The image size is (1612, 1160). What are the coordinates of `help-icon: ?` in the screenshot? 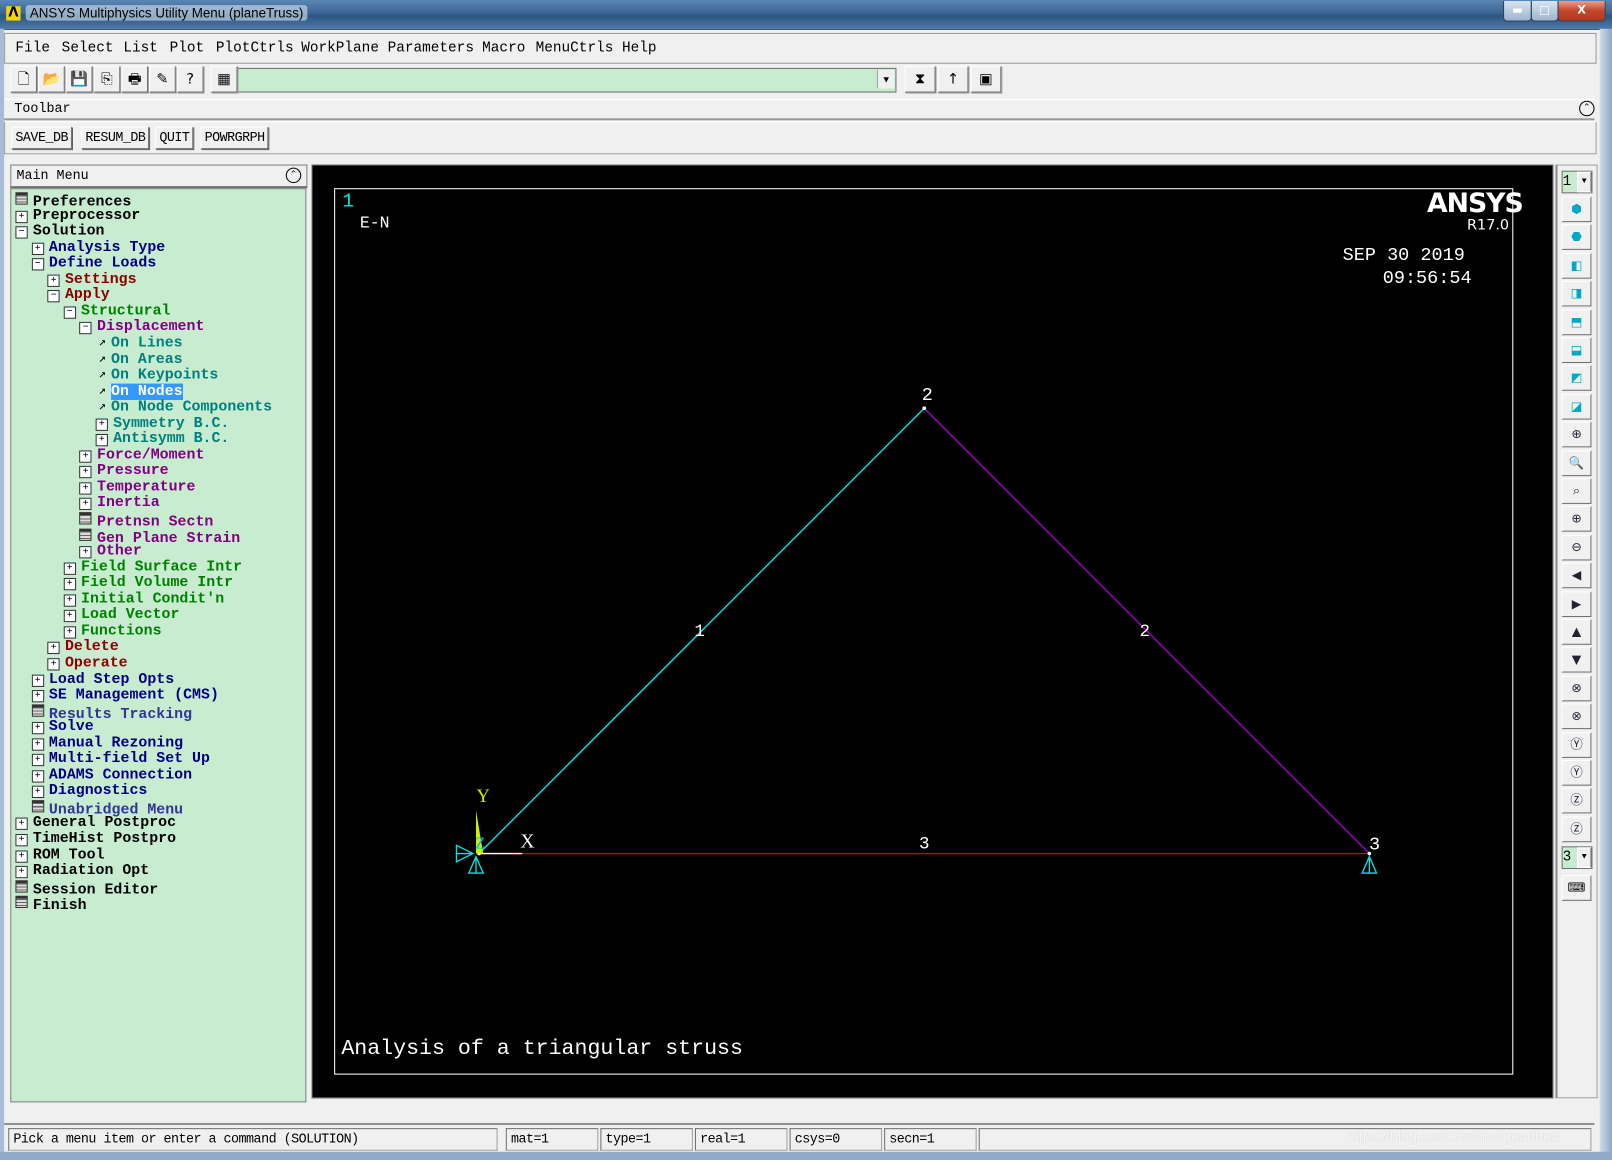 It's located at (190, 79).